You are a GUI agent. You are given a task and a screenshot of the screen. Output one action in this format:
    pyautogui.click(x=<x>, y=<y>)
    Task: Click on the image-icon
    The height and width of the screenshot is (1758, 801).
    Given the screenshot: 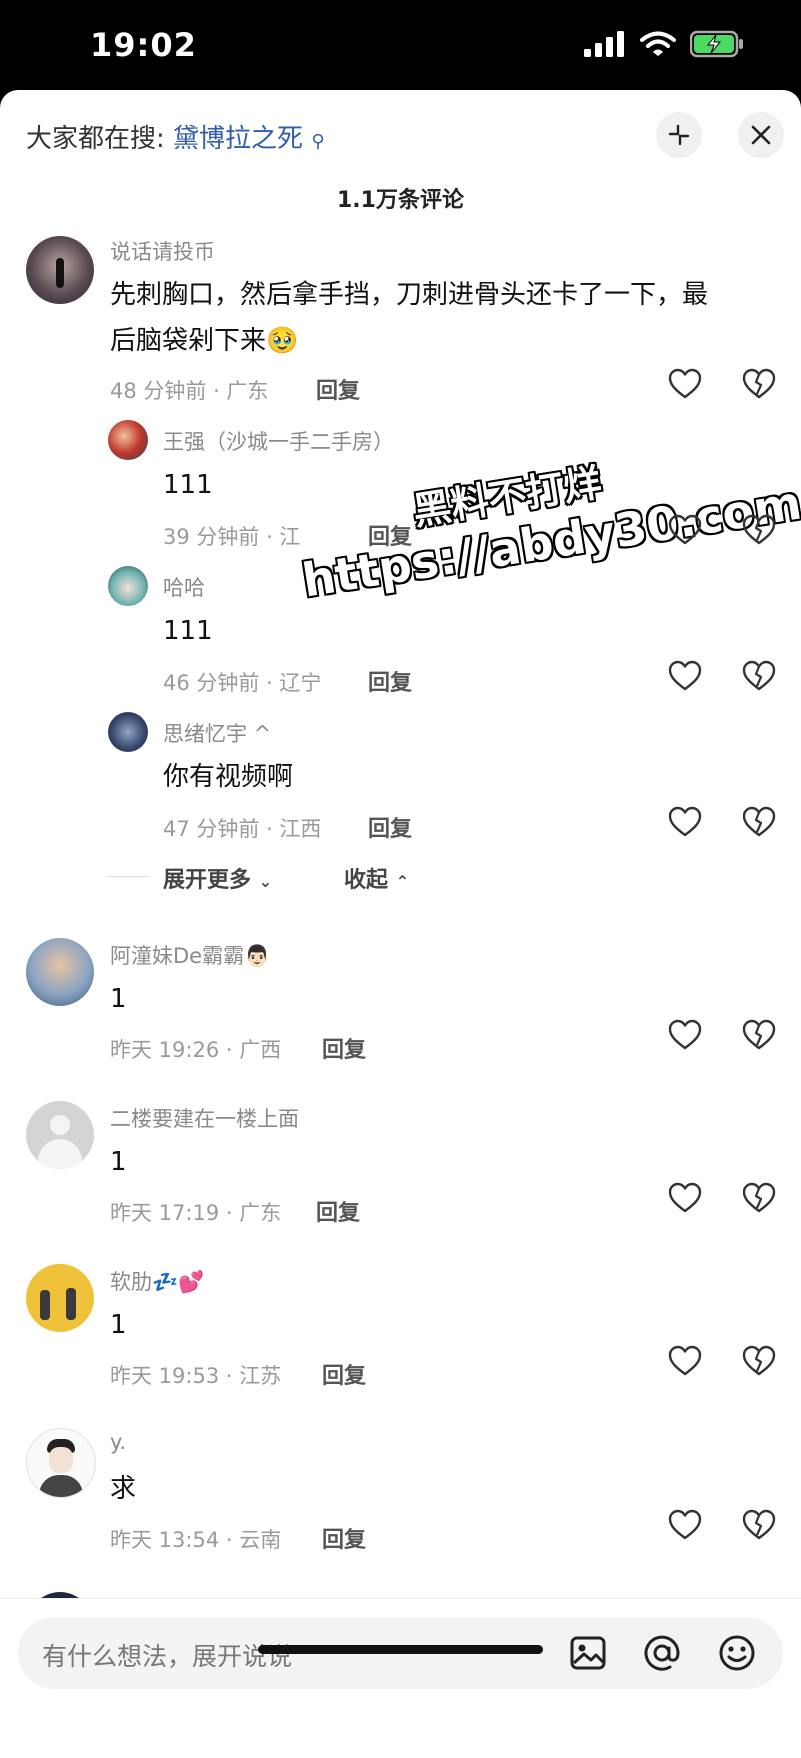 What is the action you would take?
    pyautogui.click(x=588, y=1653)
    